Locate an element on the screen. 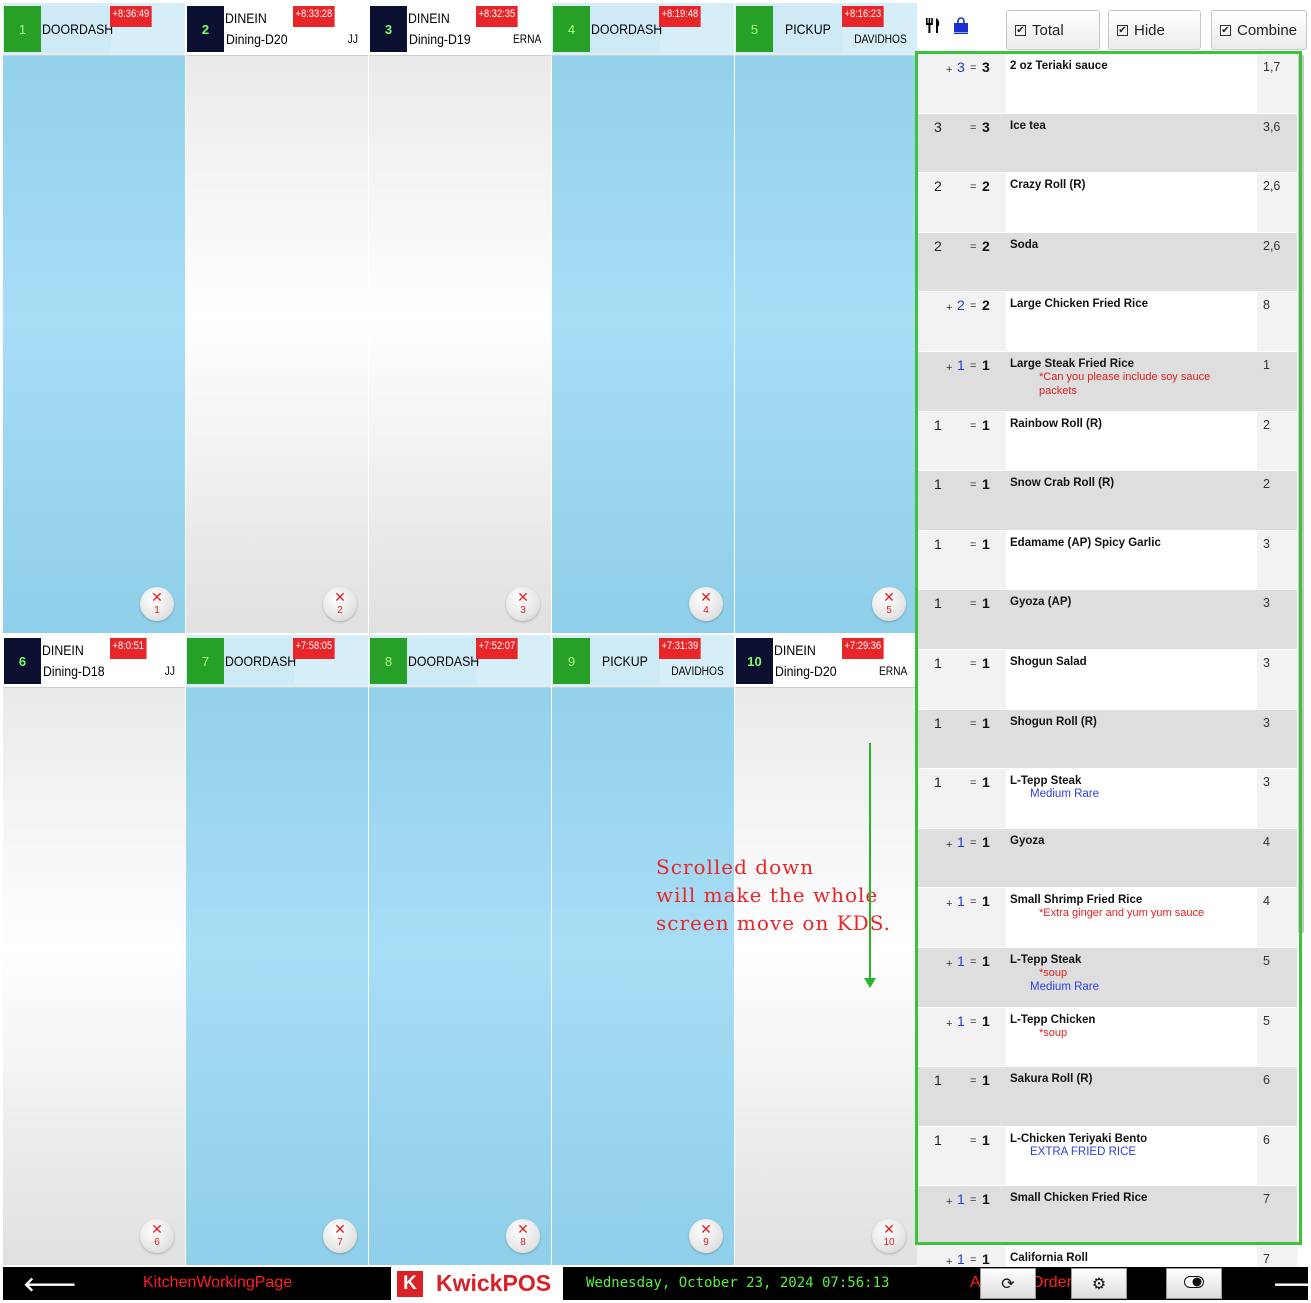 The image size is (1311, 1303). item-details: Rainbow Roll (R) is located at coordinates (1131, 441).